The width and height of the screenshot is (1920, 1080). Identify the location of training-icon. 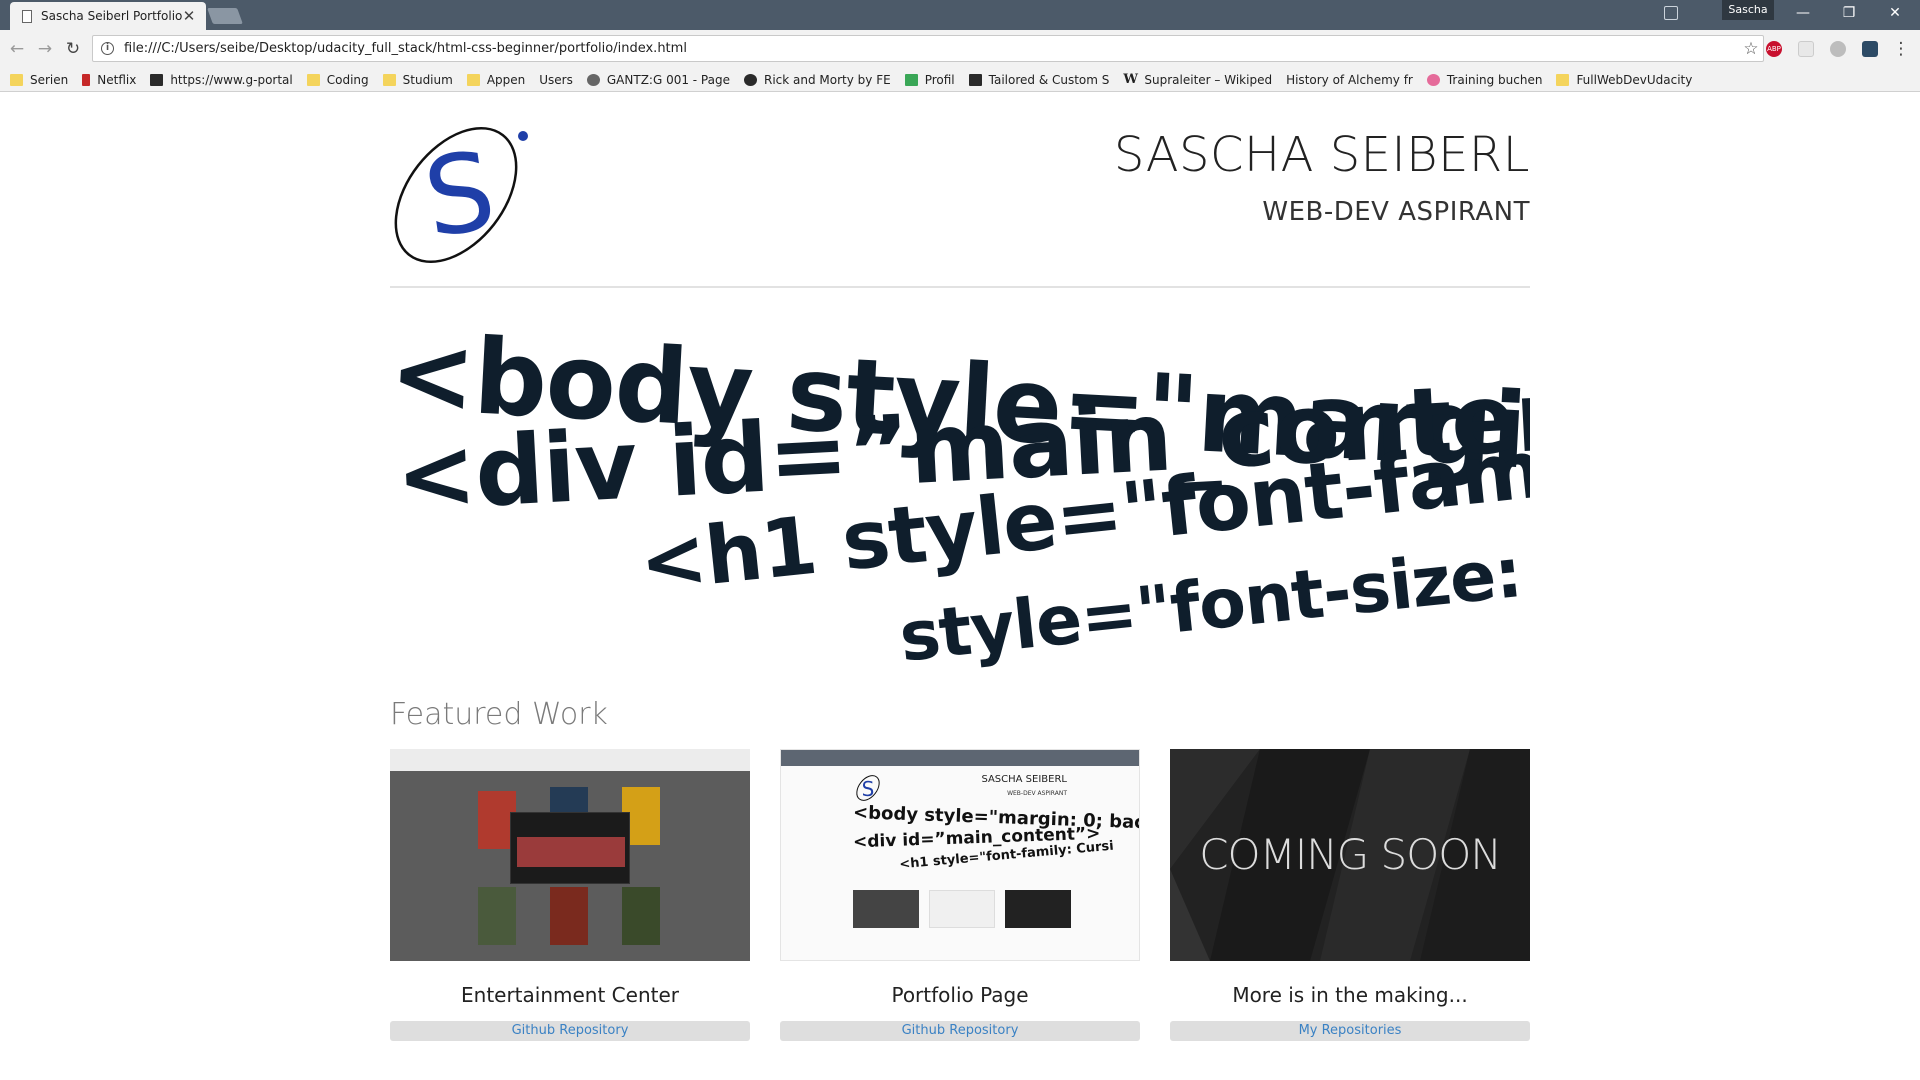
(1433, 79).